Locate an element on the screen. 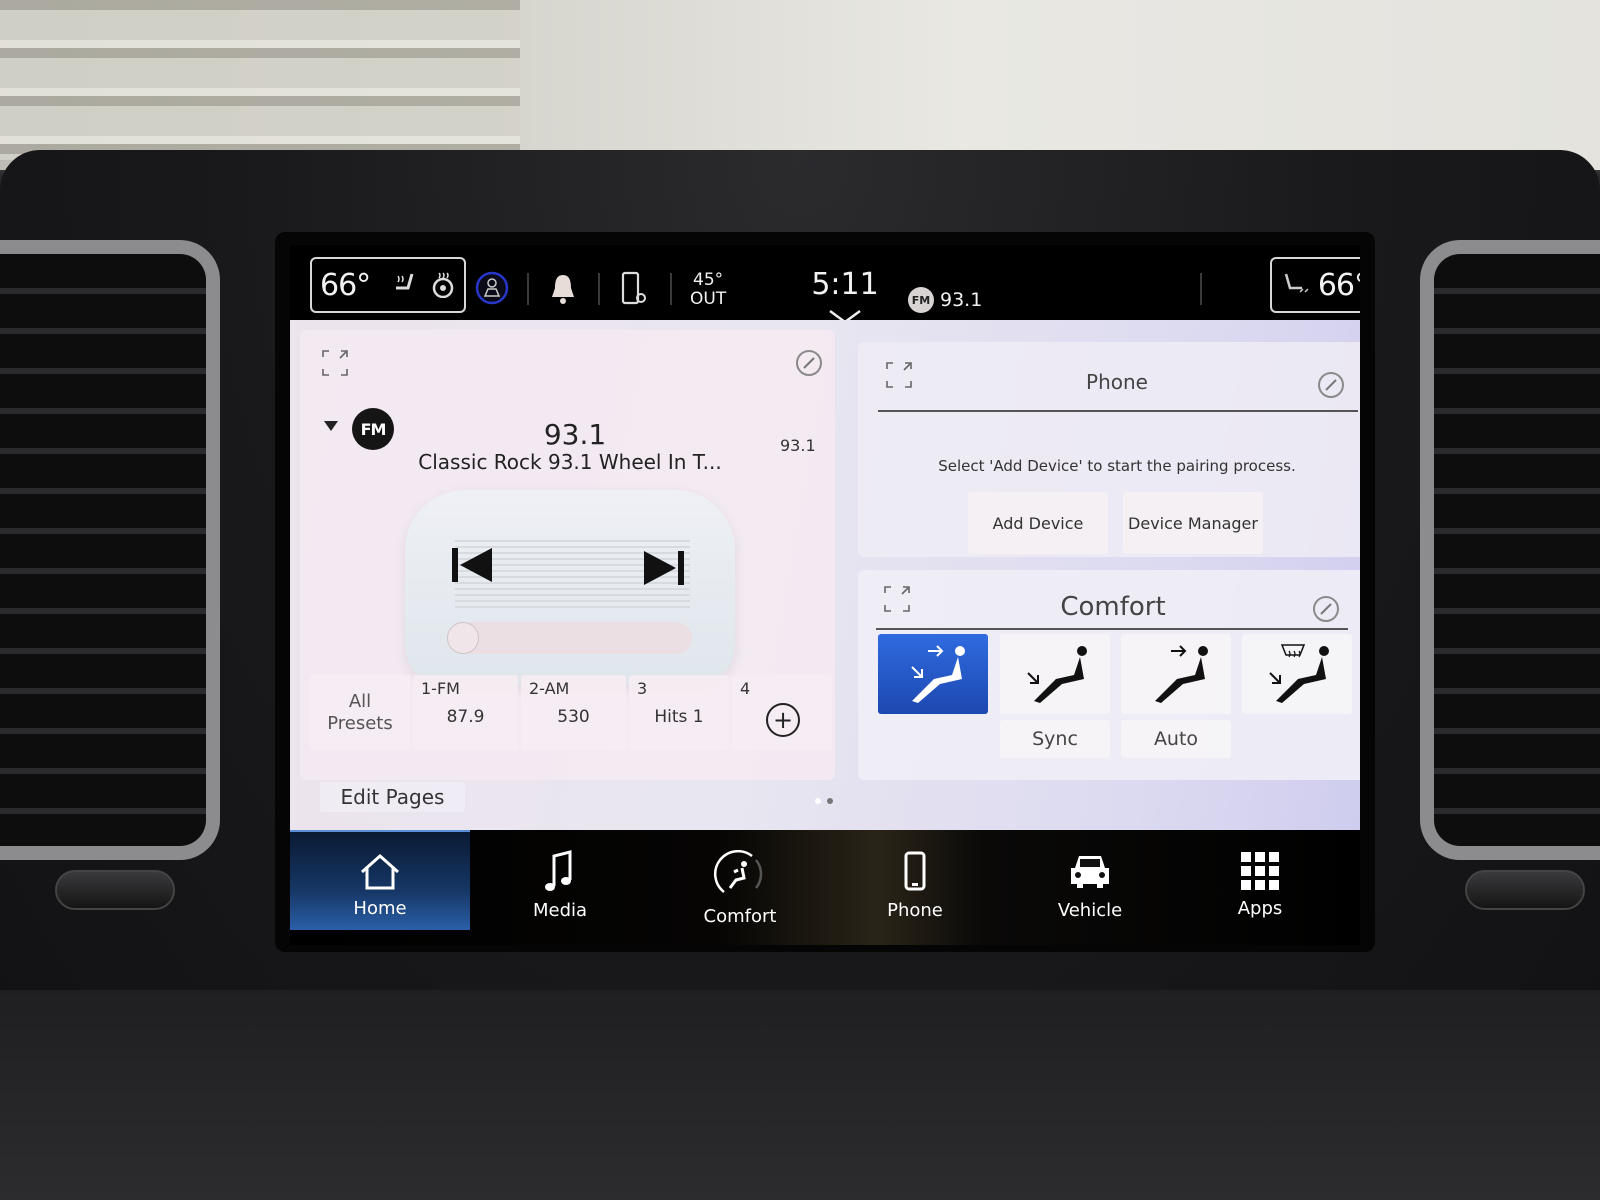  add-device-button: Add Device is located at coordinates (1038, 523).